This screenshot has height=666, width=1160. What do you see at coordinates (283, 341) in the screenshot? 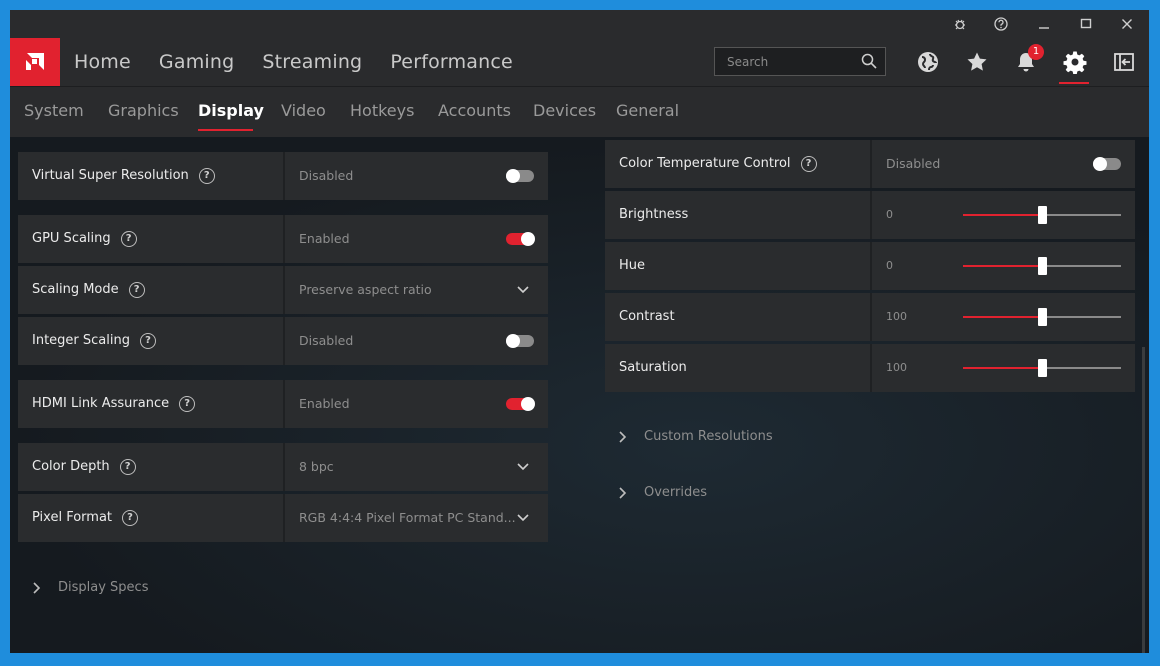
I see `setting-integer-scaling: Integer Scaling? Disabled` at bounding box center [283, 341].